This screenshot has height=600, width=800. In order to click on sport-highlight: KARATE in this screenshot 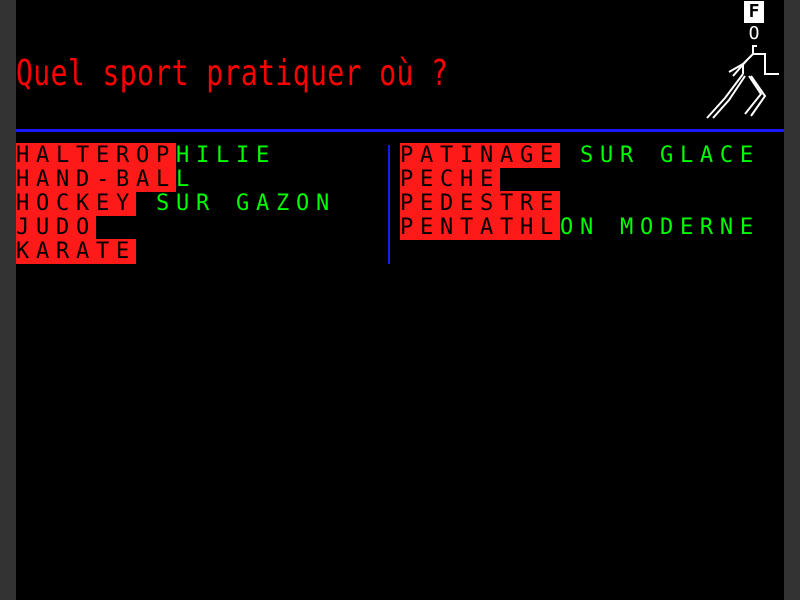, I will do `click(76, 251)`.